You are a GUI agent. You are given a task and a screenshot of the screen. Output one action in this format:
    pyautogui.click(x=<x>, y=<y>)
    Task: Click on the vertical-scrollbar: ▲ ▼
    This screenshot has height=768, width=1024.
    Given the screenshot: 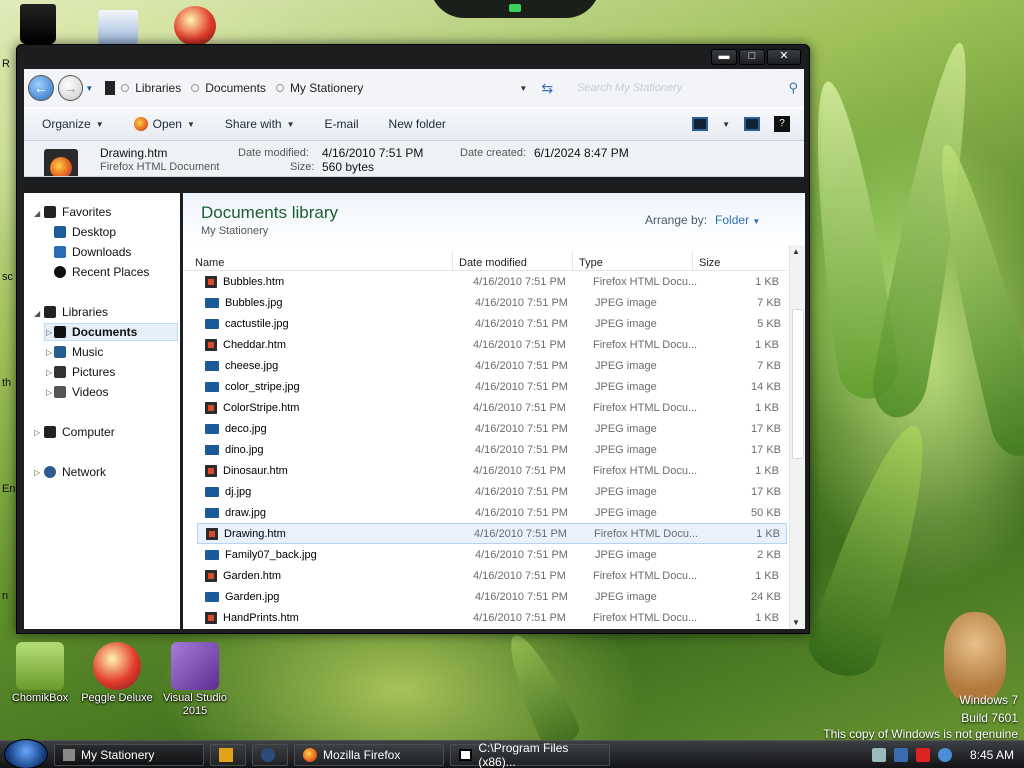 What is the action you would take?
    pyautogui.click(x=797, y=437)
    